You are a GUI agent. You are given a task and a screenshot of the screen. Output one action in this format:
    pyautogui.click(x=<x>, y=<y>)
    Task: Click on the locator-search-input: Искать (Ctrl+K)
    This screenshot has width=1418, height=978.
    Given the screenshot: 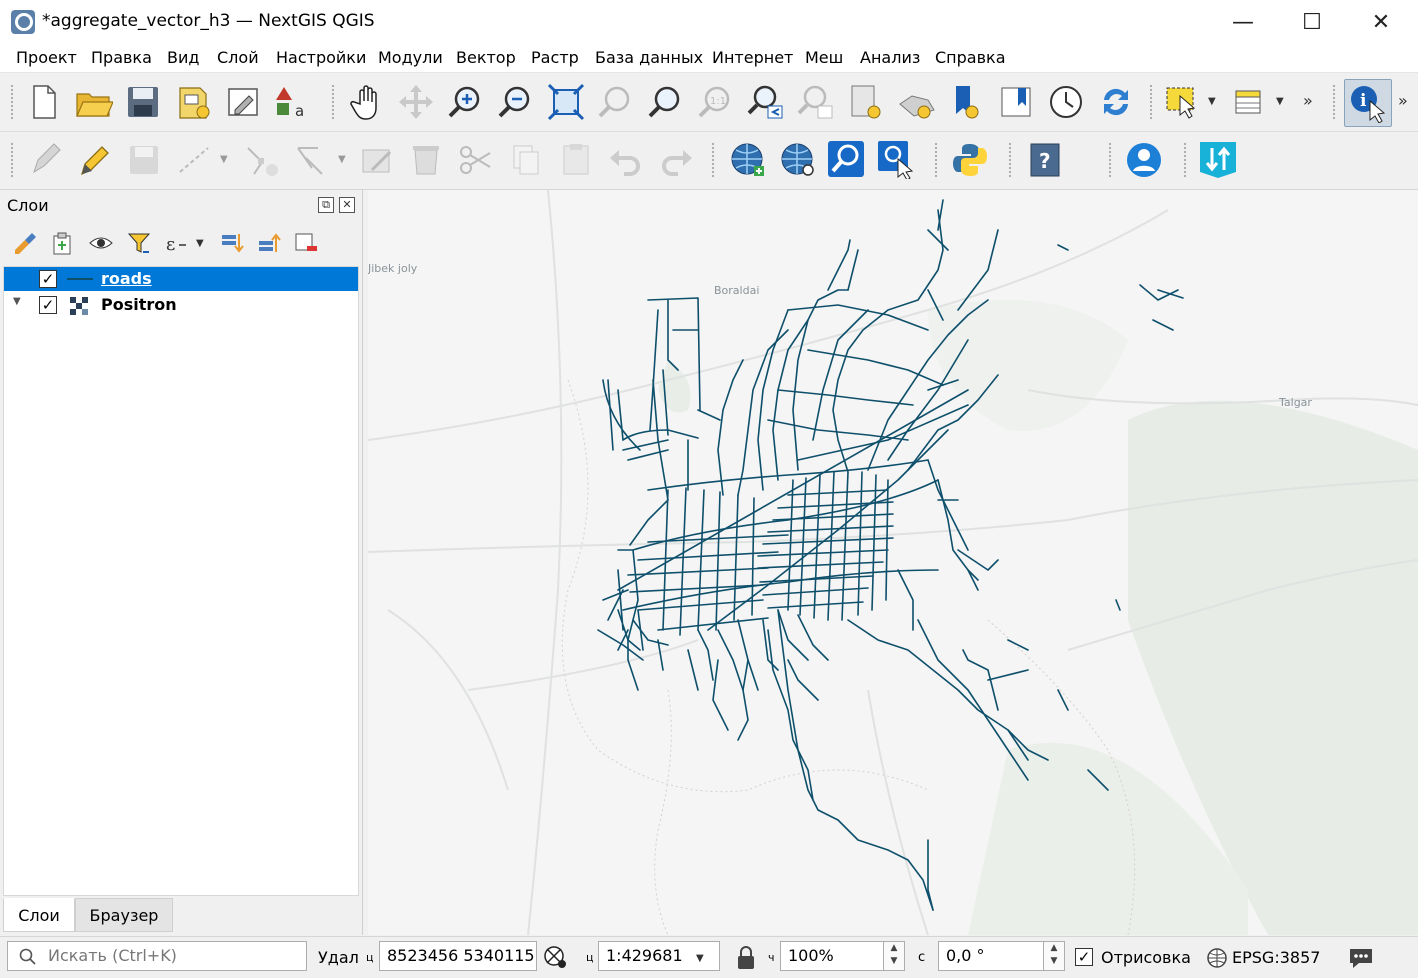 What is the action you would take?
    pyautogui.click(x=157, y=956)
    